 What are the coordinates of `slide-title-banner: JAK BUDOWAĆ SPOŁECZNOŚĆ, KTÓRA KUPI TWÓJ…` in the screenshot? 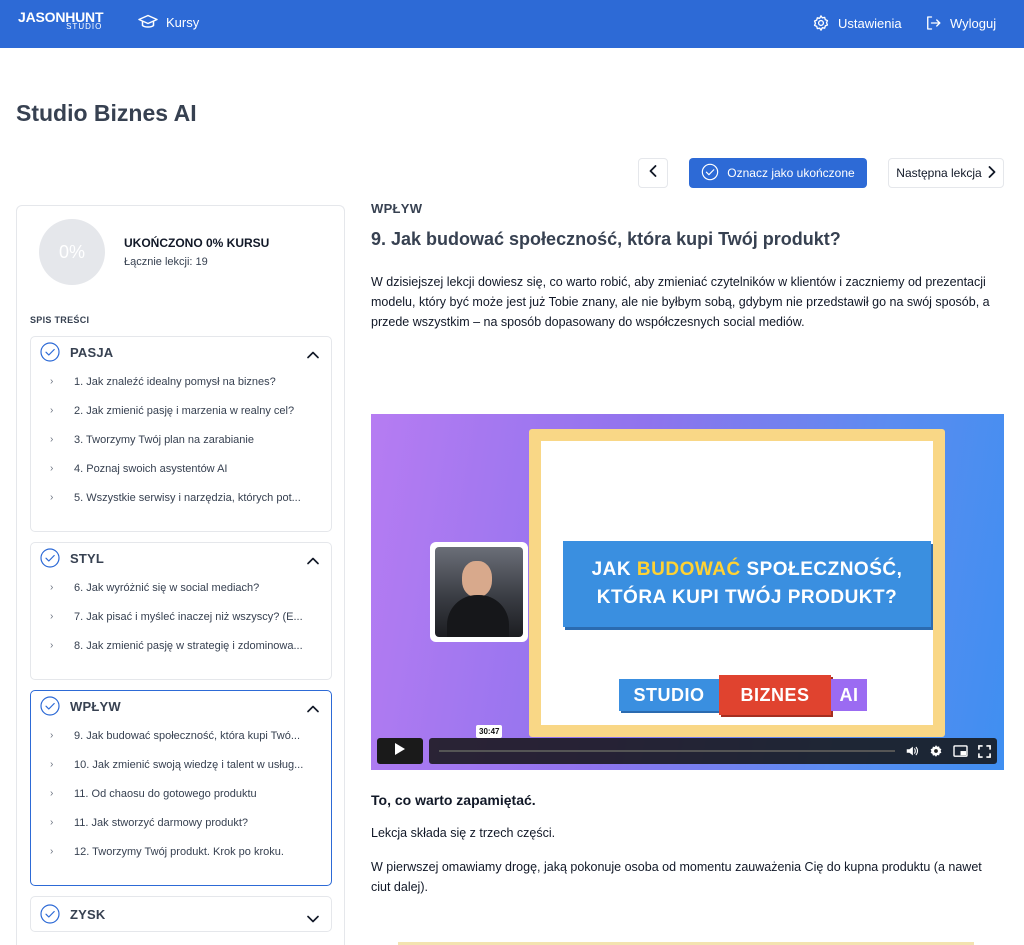 It's located at (747, 584).